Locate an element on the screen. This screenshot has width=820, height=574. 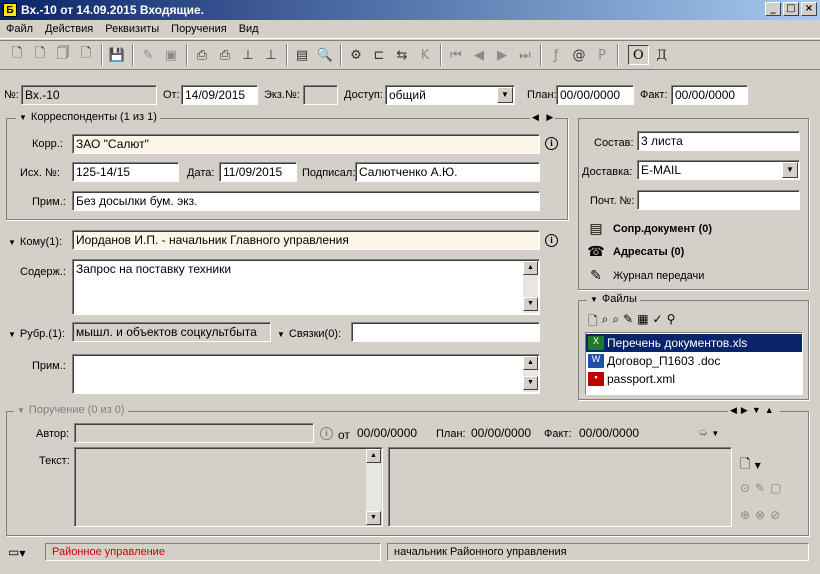
link-recipients: ☎ Адресаты (0) is located at coordinates (635, 252).